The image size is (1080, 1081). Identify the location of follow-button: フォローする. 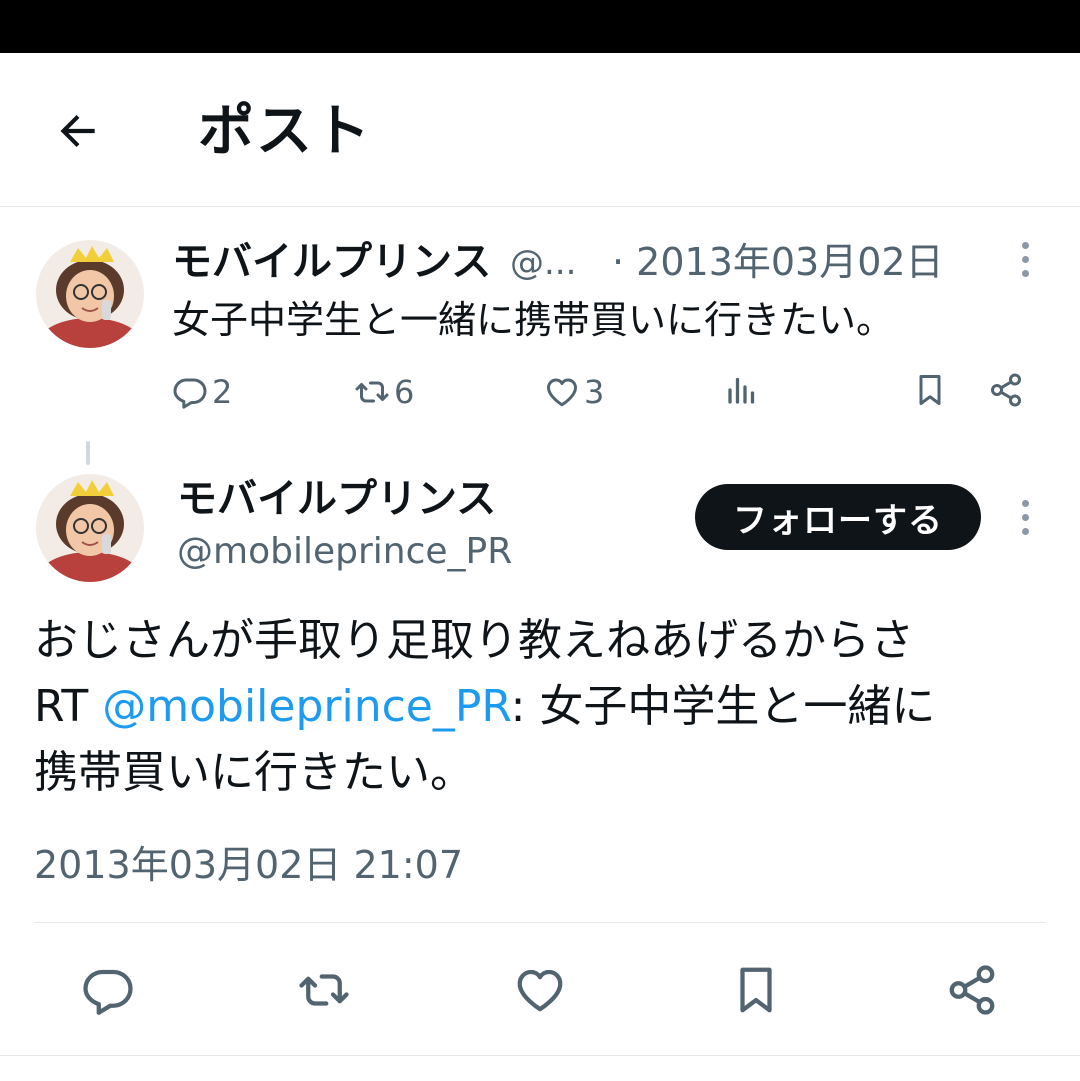
(838, 517).